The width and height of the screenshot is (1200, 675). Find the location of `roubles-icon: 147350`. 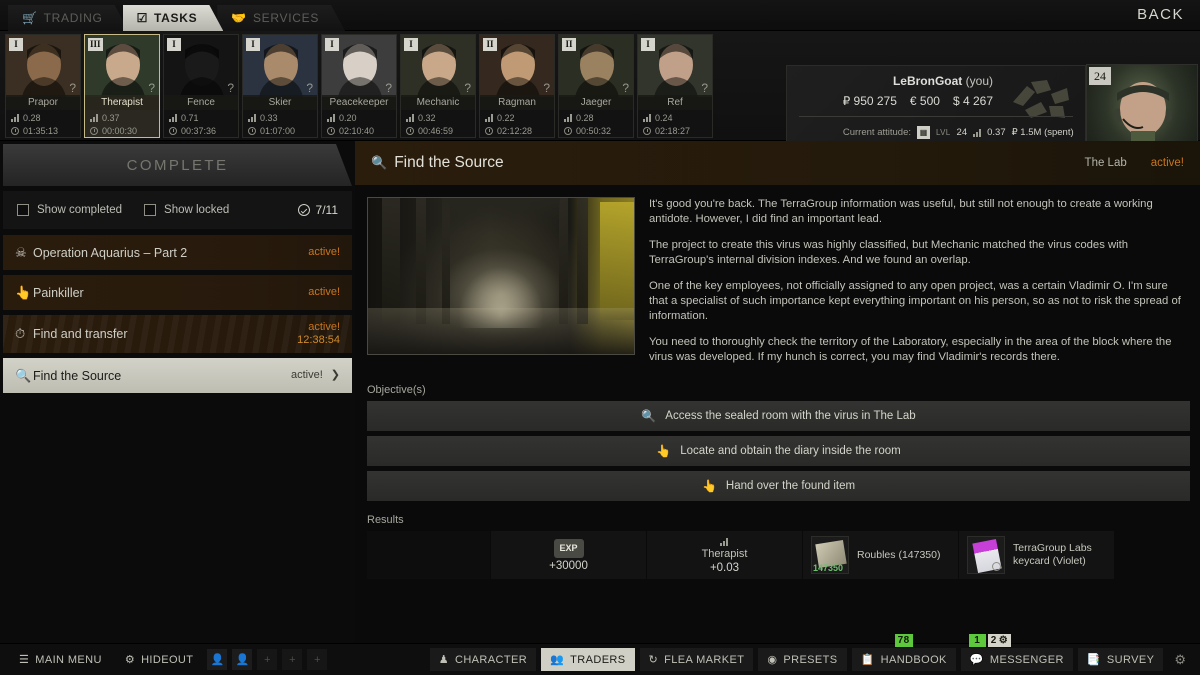

roubles-icon: 147350 is located at coordinates (830, 555).